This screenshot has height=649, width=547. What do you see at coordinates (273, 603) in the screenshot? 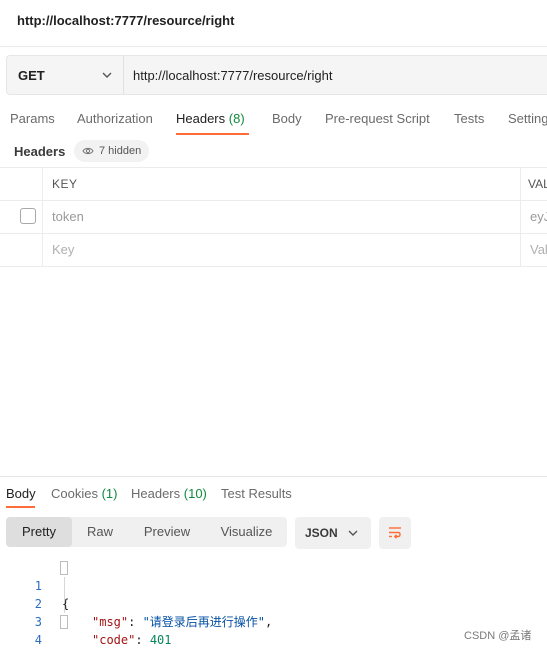
I see `code-line: 2 "msg": "请登录后再进行操作",` at bounding box center [273, 603].